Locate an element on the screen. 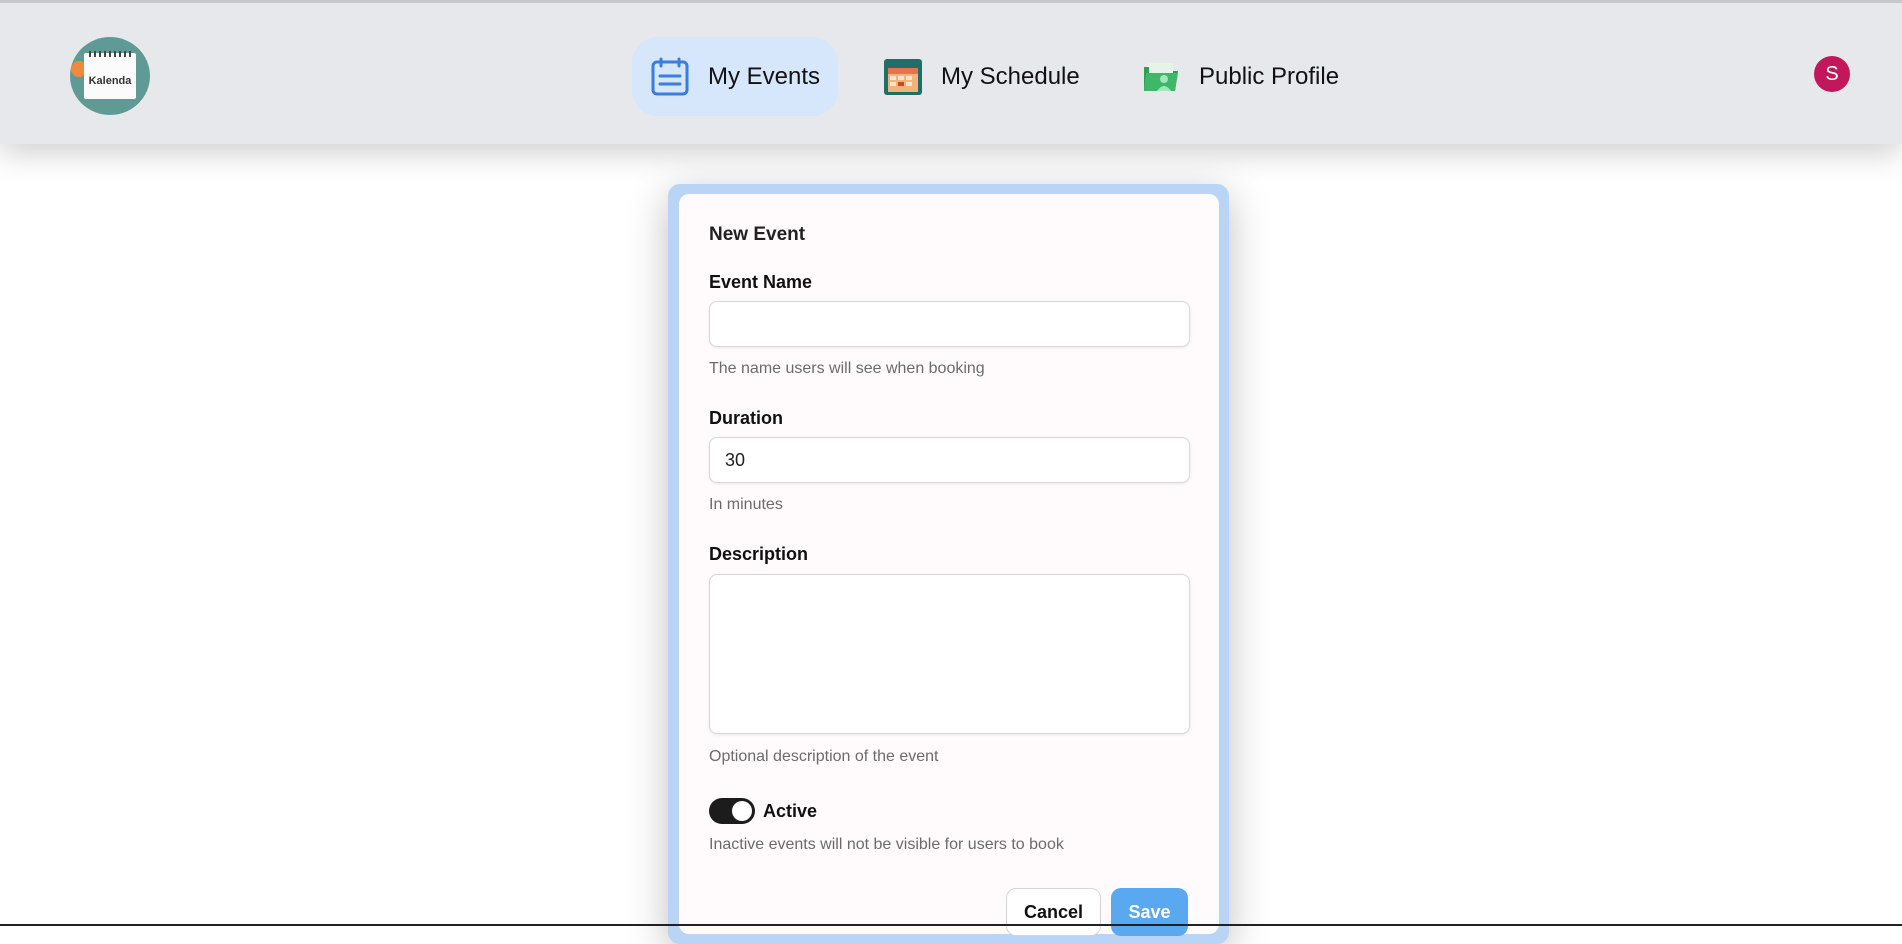  description-hint: Optional description of the event is located at coordinates (824, 756).